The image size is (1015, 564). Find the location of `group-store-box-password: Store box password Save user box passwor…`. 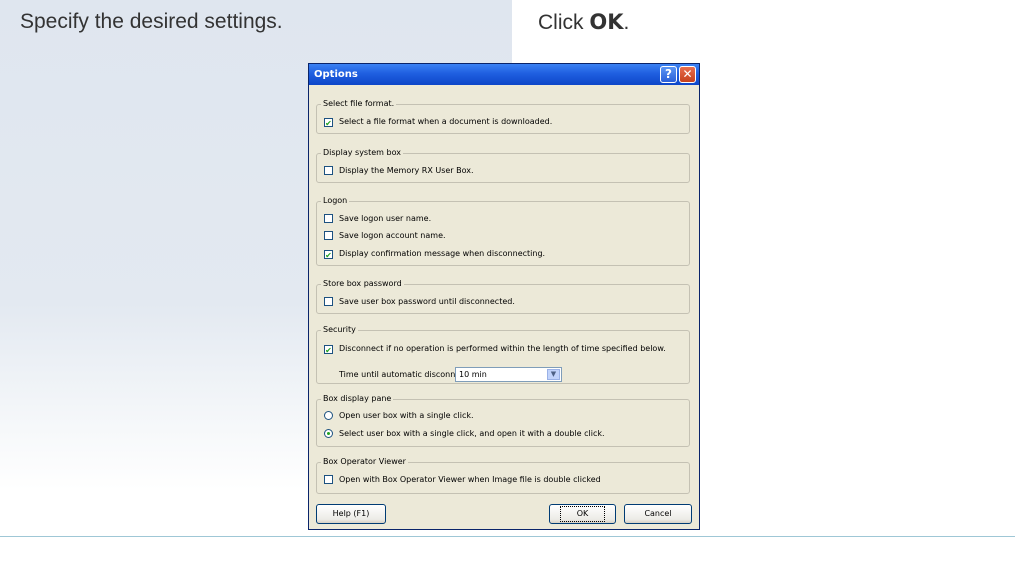

group-store-box-password: Store box password Save user box passwor… is located at coordinates (503, 296).